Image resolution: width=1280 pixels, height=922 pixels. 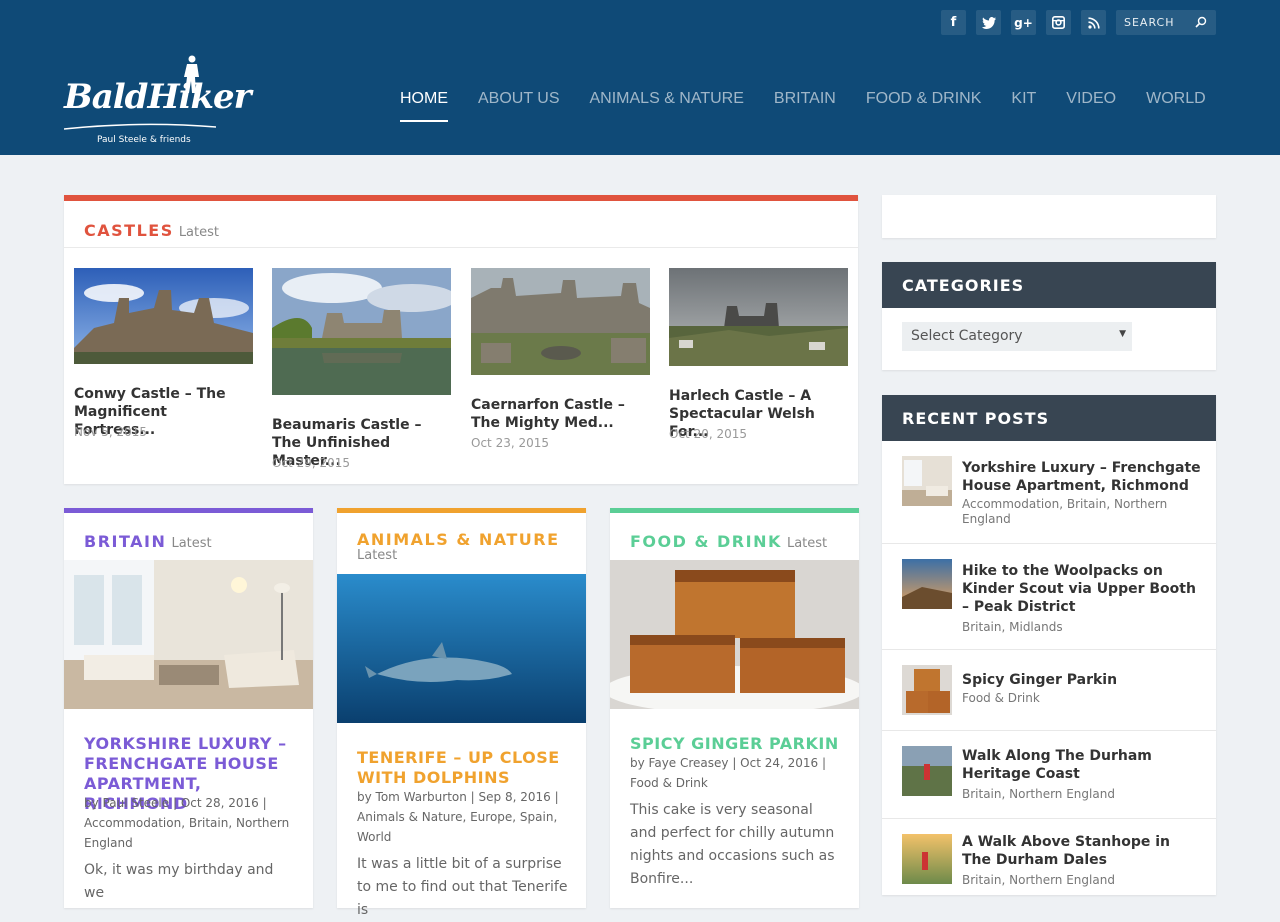 What do you see at coordinates (519, 106) in the screenshot?
I see `nav-about-us: ABOUT US` at bounding box center [519, 106].